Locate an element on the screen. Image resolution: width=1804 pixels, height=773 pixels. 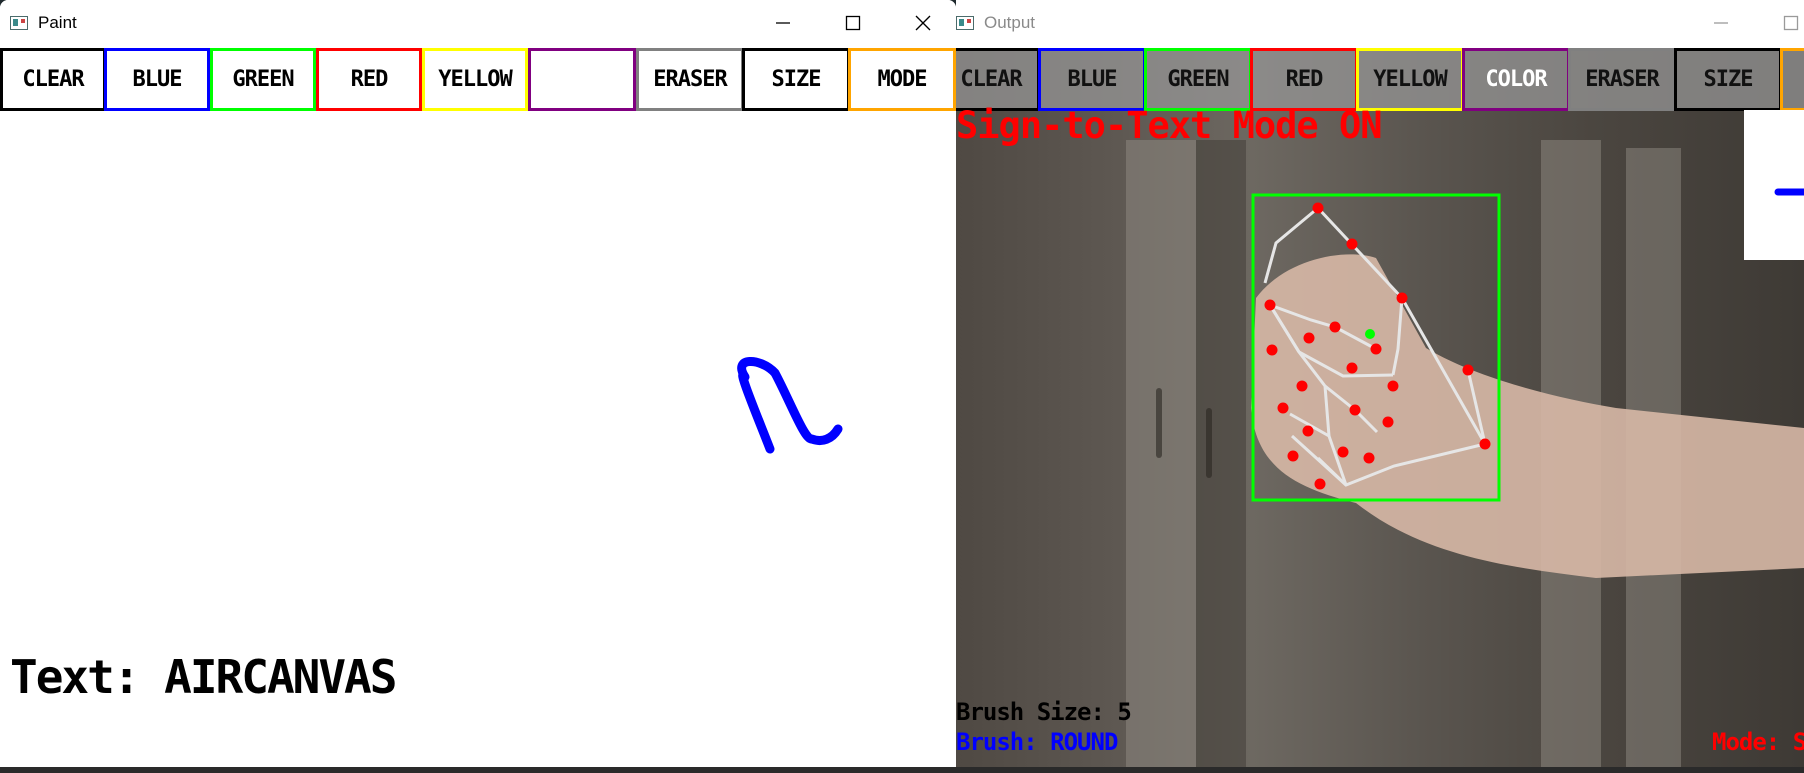
hand-landmarks is located at coordinates (1377, 346).